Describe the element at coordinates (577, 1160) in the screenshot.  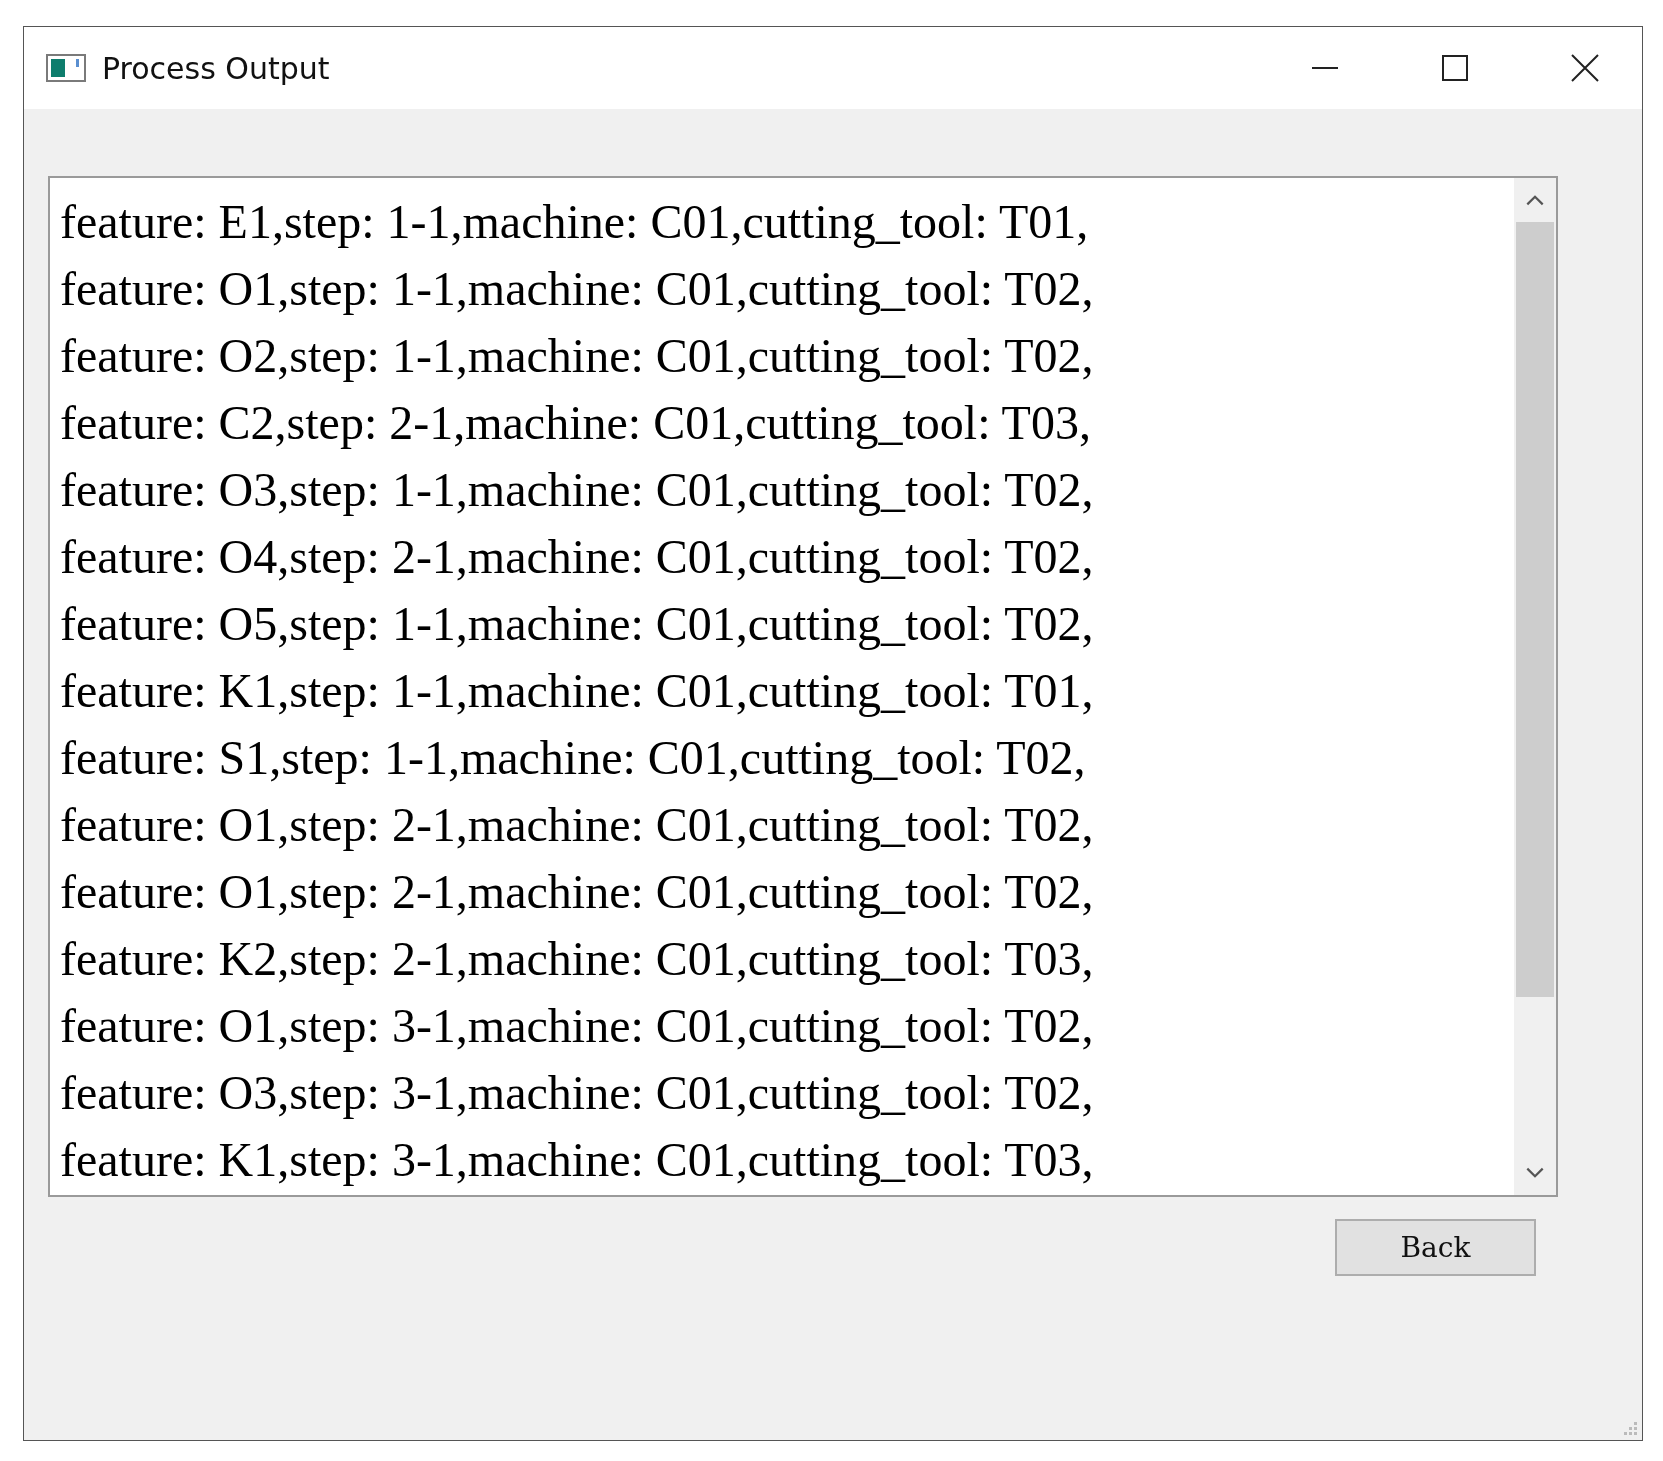
I see `output-line: feature: K1,step: 3-1,machine: C01,cutting_tool: T03,` at that location.